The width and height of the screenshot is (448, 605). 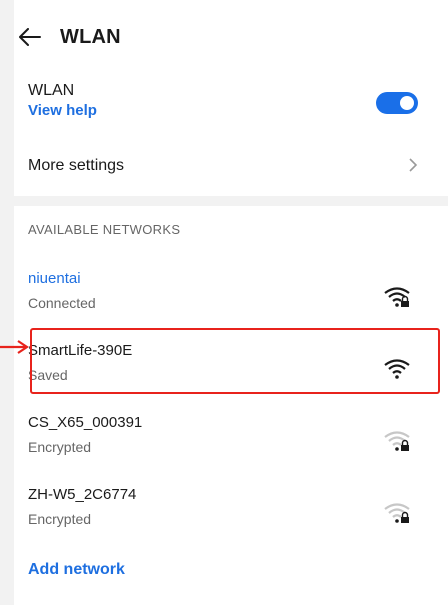 What do you see at coordinates (397, 103) in the screenshot?
I see `wlan-toggle-switch` at bounding box center [397, 103].